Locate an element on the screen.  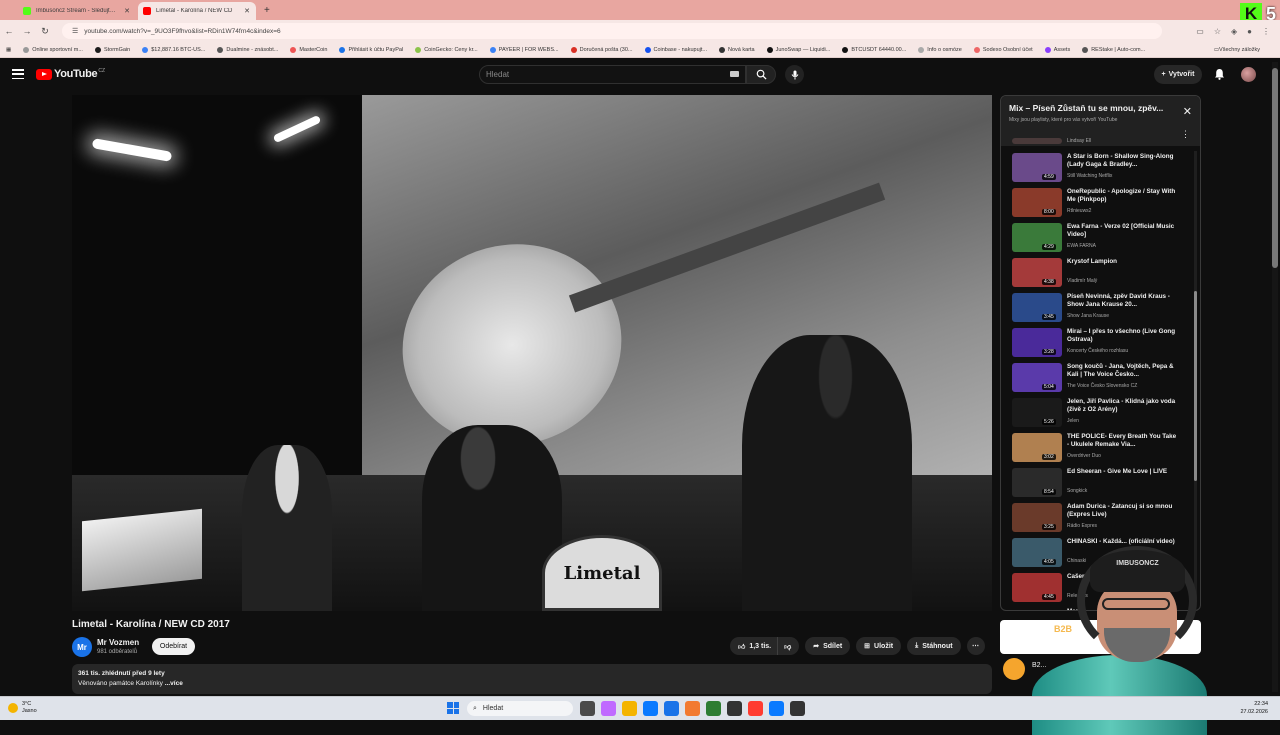
download-button: ⤓ Stáhnout is located at coordinates (934, 646).